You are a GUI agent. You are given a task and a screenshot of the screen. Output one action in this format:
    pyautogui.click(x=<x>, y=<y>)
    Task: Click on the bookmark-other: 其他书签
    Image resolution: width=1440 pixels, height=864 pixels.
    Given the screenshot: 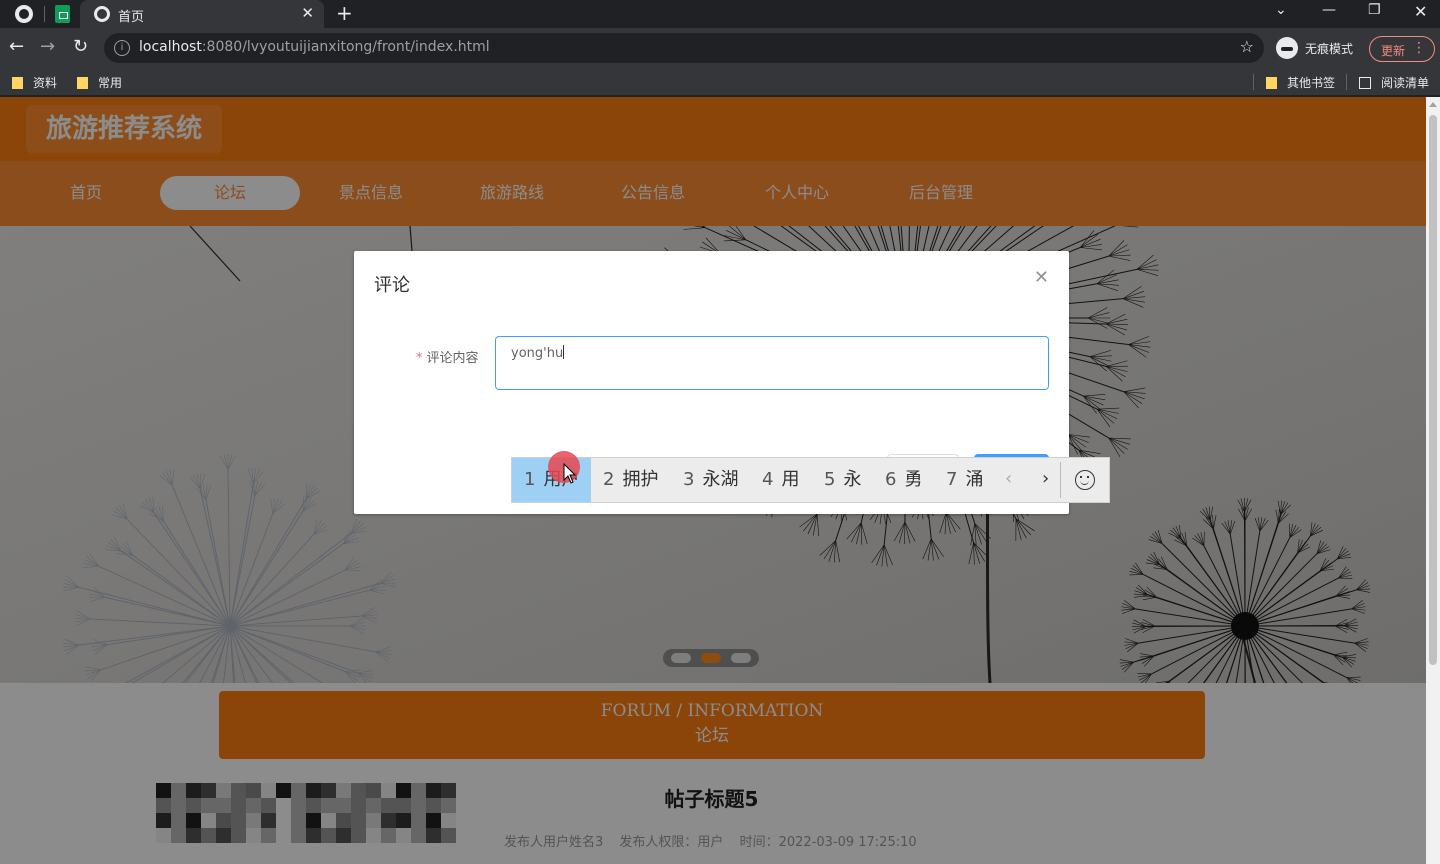 What is the action you would take?
    pyautogui.click(x=1300, y=82)
    